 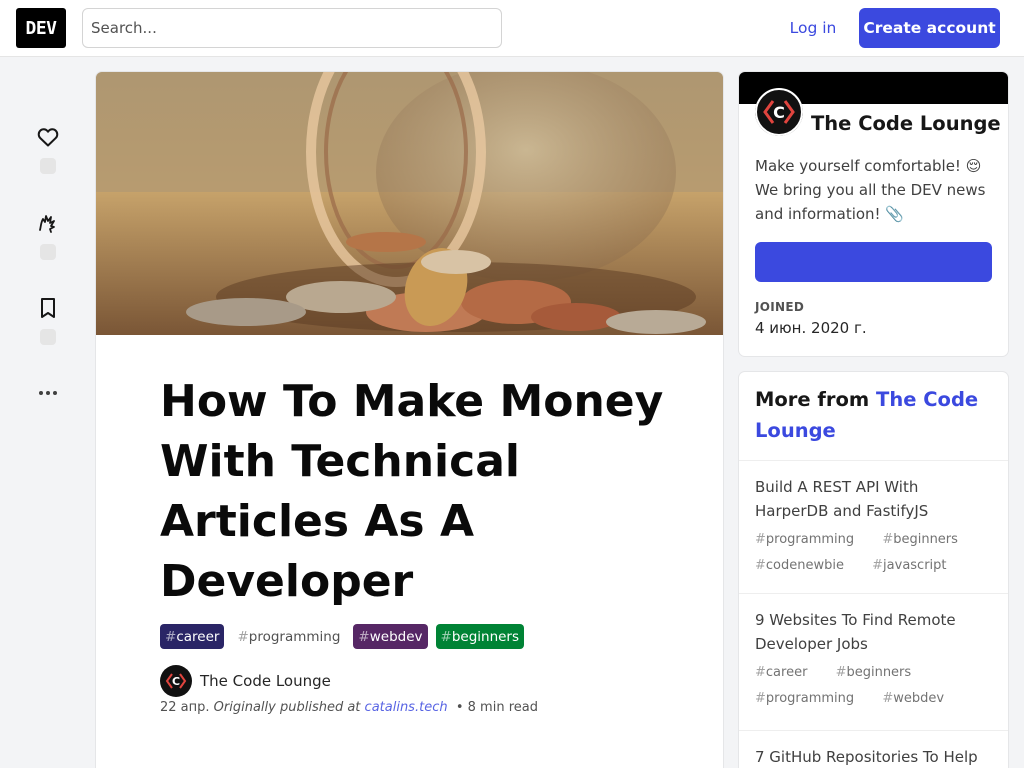 What do you see at coordinates (915, 565) in the screenshot?
I see `list-tag: #javascript` at bounding box center [915, 565].